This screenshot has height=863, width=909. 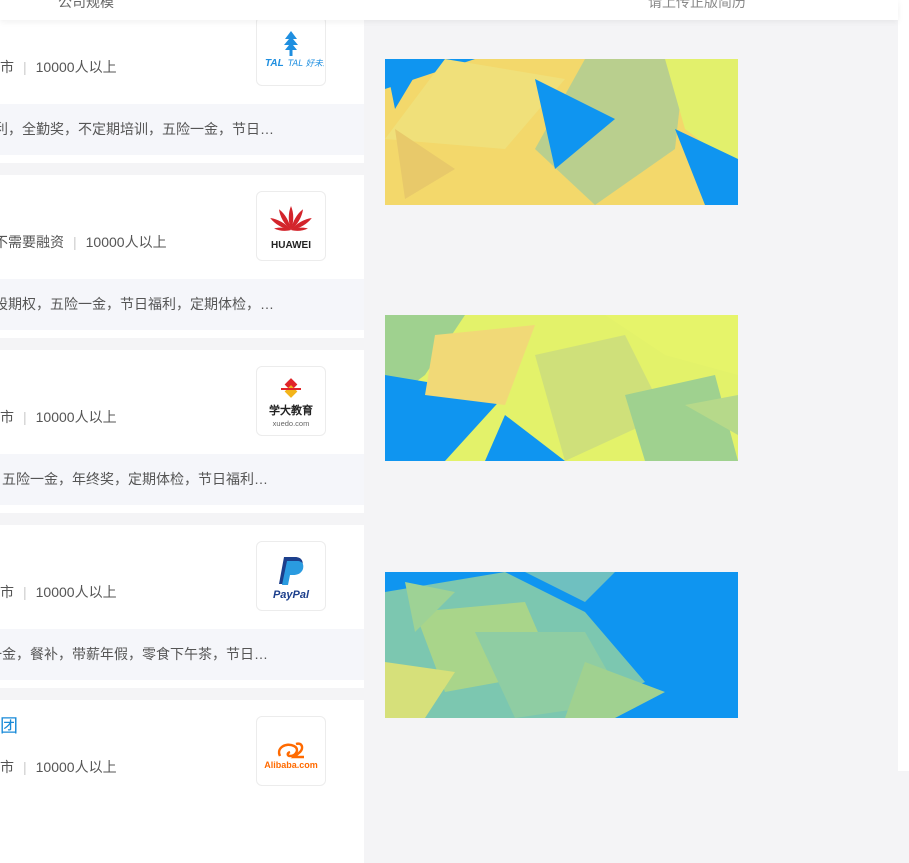 What do you see at coordinates (697, 6) in the screenshot?
I see `upload-resume-link: 请上传正版简历` at bounding box center [697, 6].